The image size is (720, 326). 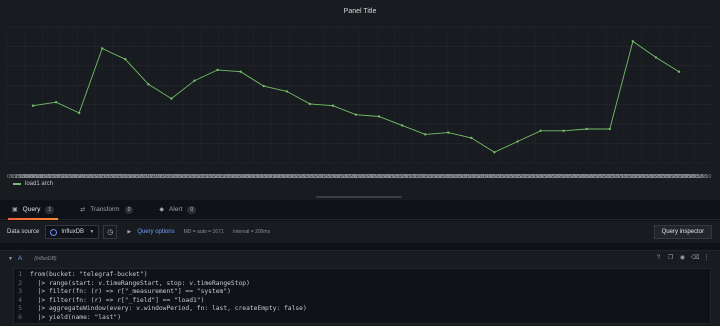 I want to click on tab-alert-count: 0, so click(x=192, y=209).